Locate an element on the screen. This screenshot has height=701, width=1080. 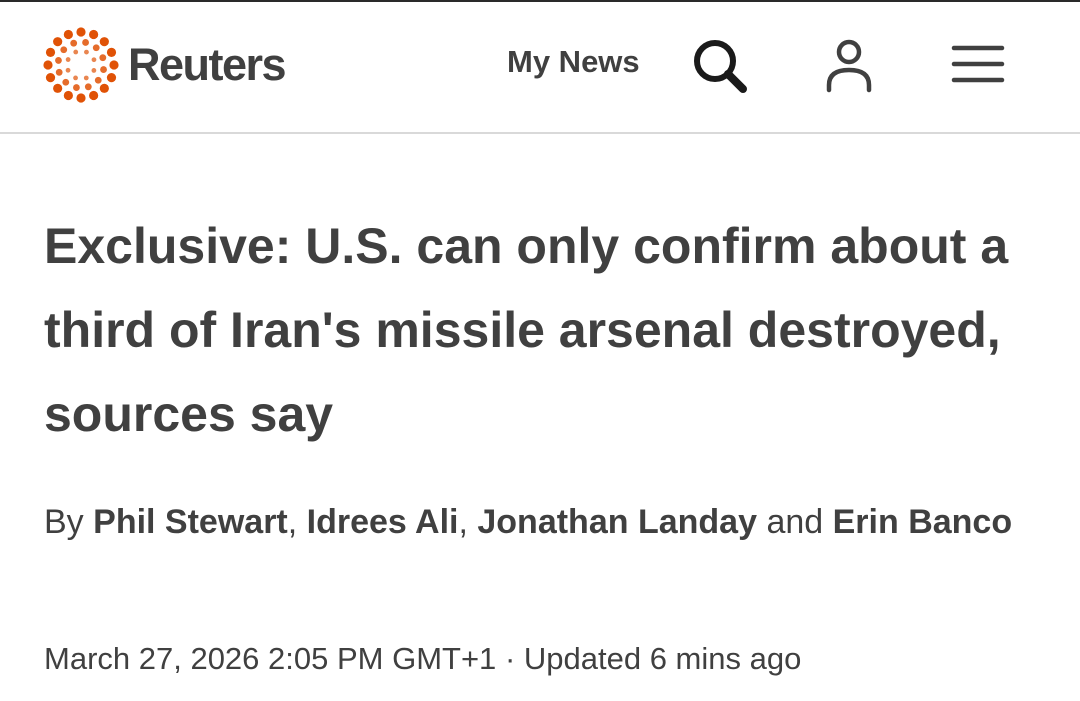
menu-button is located at coordinates (979, 64).